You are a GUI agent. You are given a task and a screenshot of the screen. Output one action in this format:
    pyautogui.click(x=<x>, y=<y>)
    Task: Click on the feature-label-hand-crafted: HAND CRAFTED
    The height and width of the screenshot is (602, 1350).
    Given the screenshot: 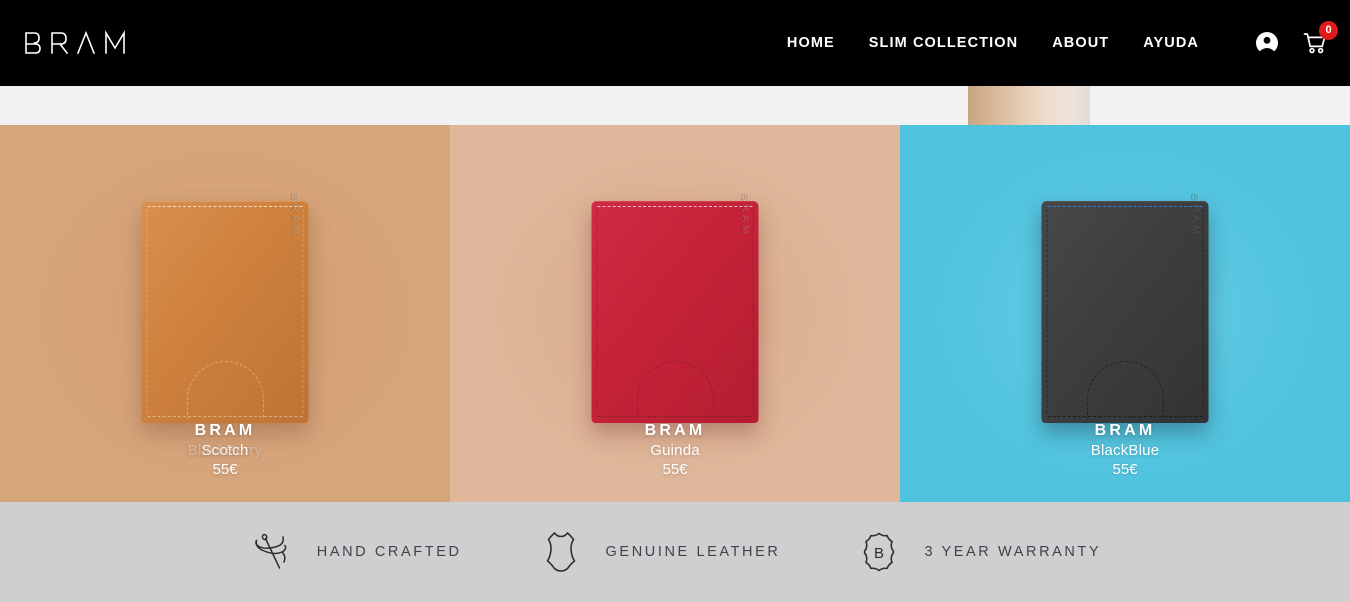 What is the action you would take?
    pyautogui.click(x=389, y=552)
    